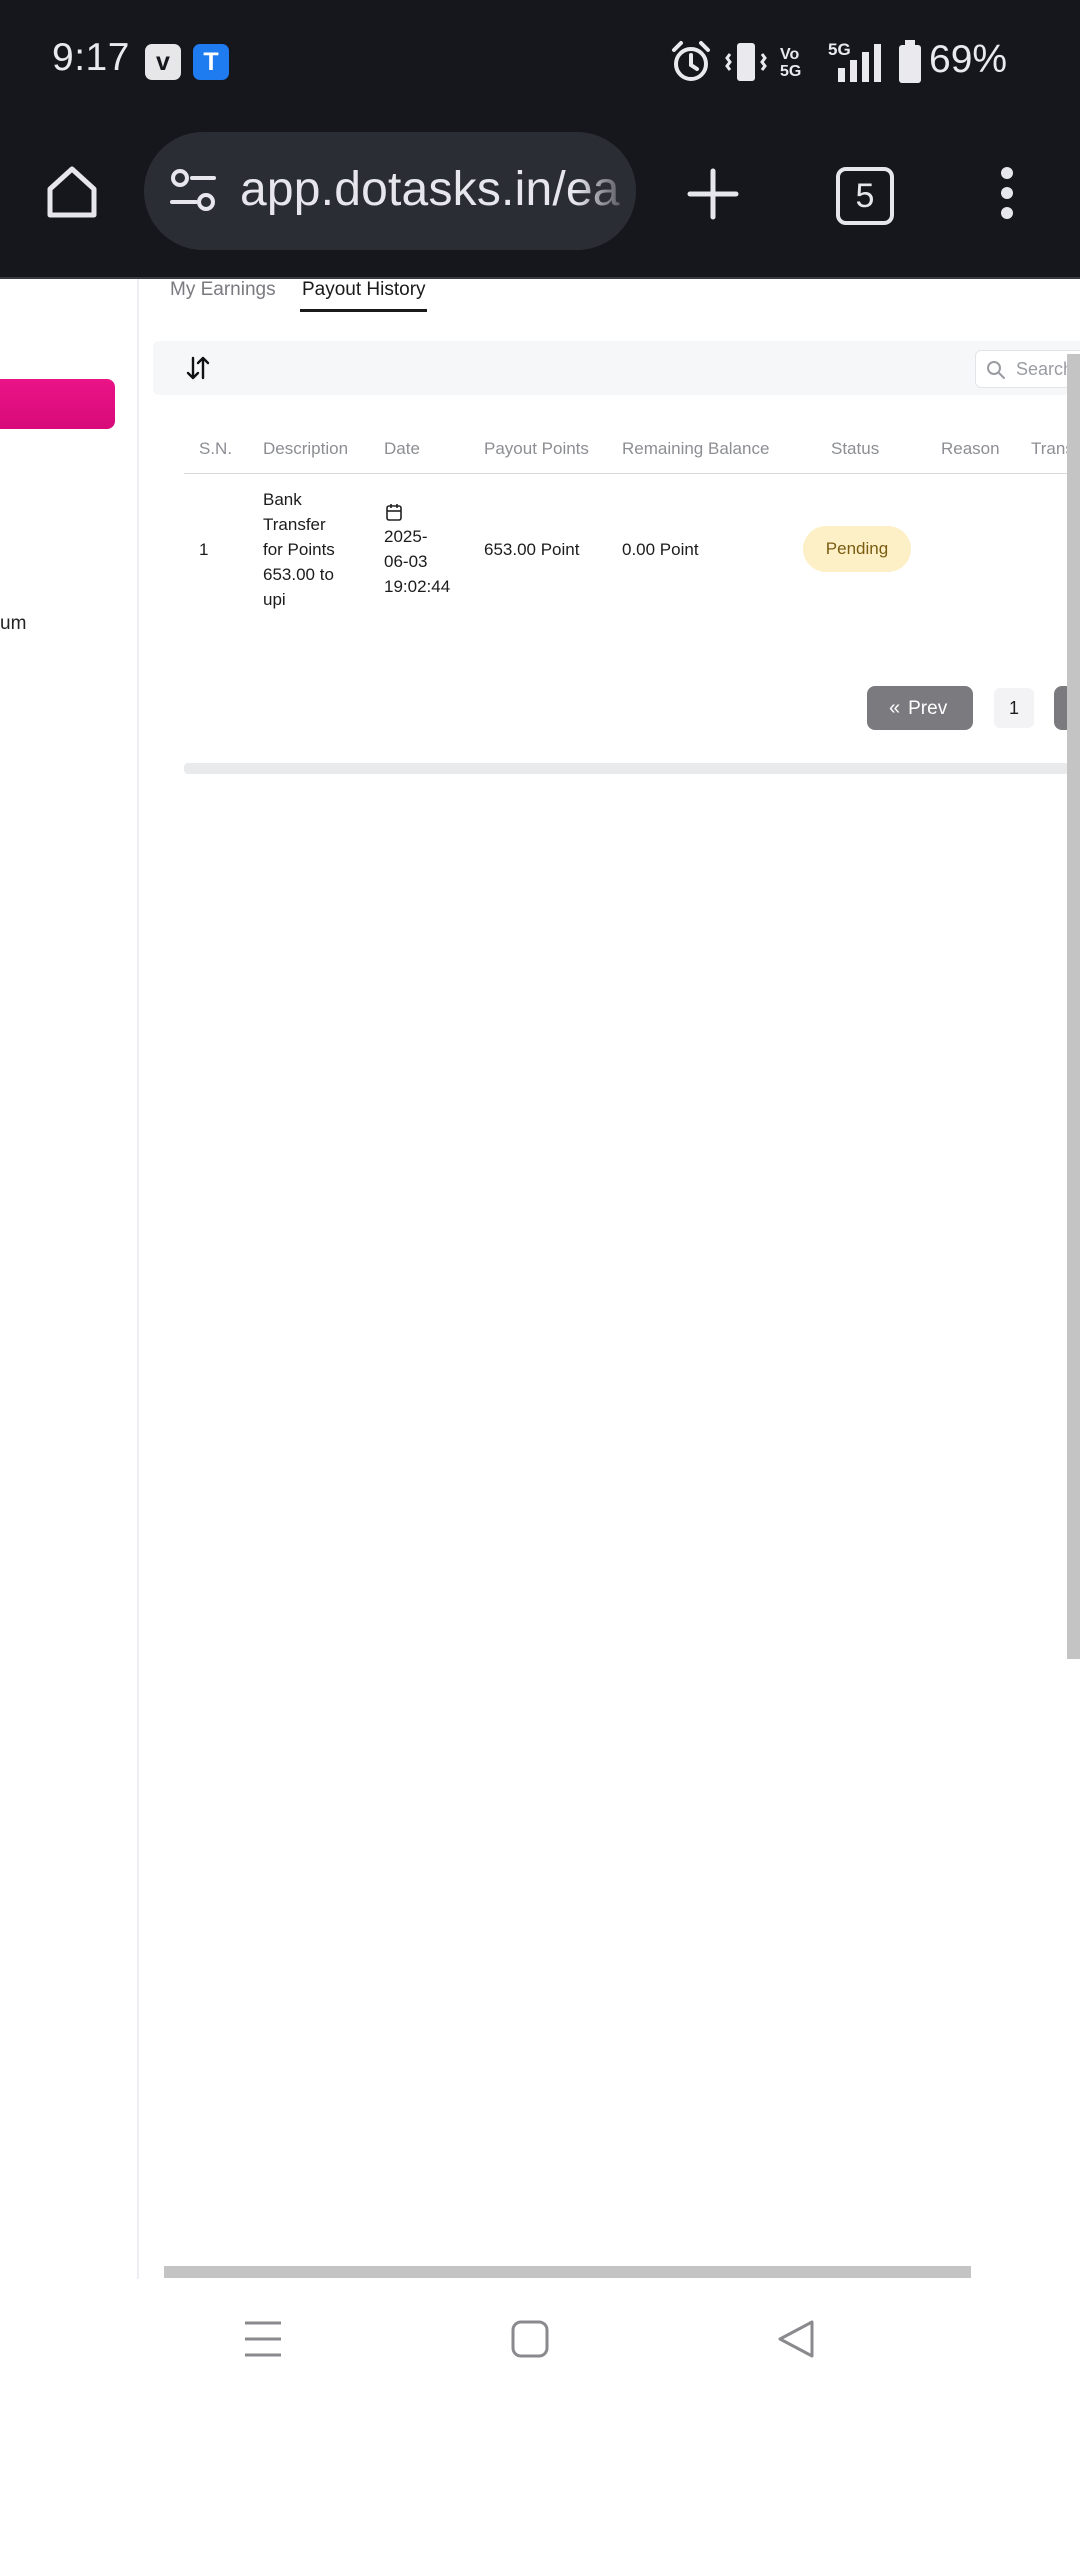  What do you see at coordinates (57, 404) in the screenshot?
I see `sidebar-primary-button` at bounding box center [57, 404].